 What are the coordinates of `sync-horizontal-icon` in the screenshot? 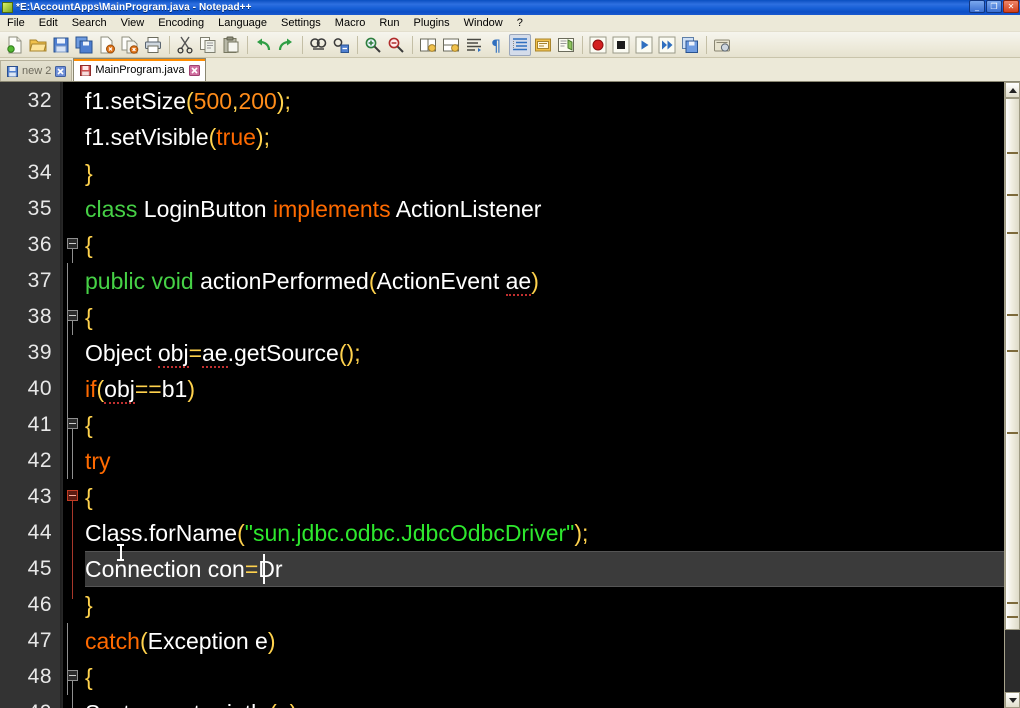 It's located at (451, 45).